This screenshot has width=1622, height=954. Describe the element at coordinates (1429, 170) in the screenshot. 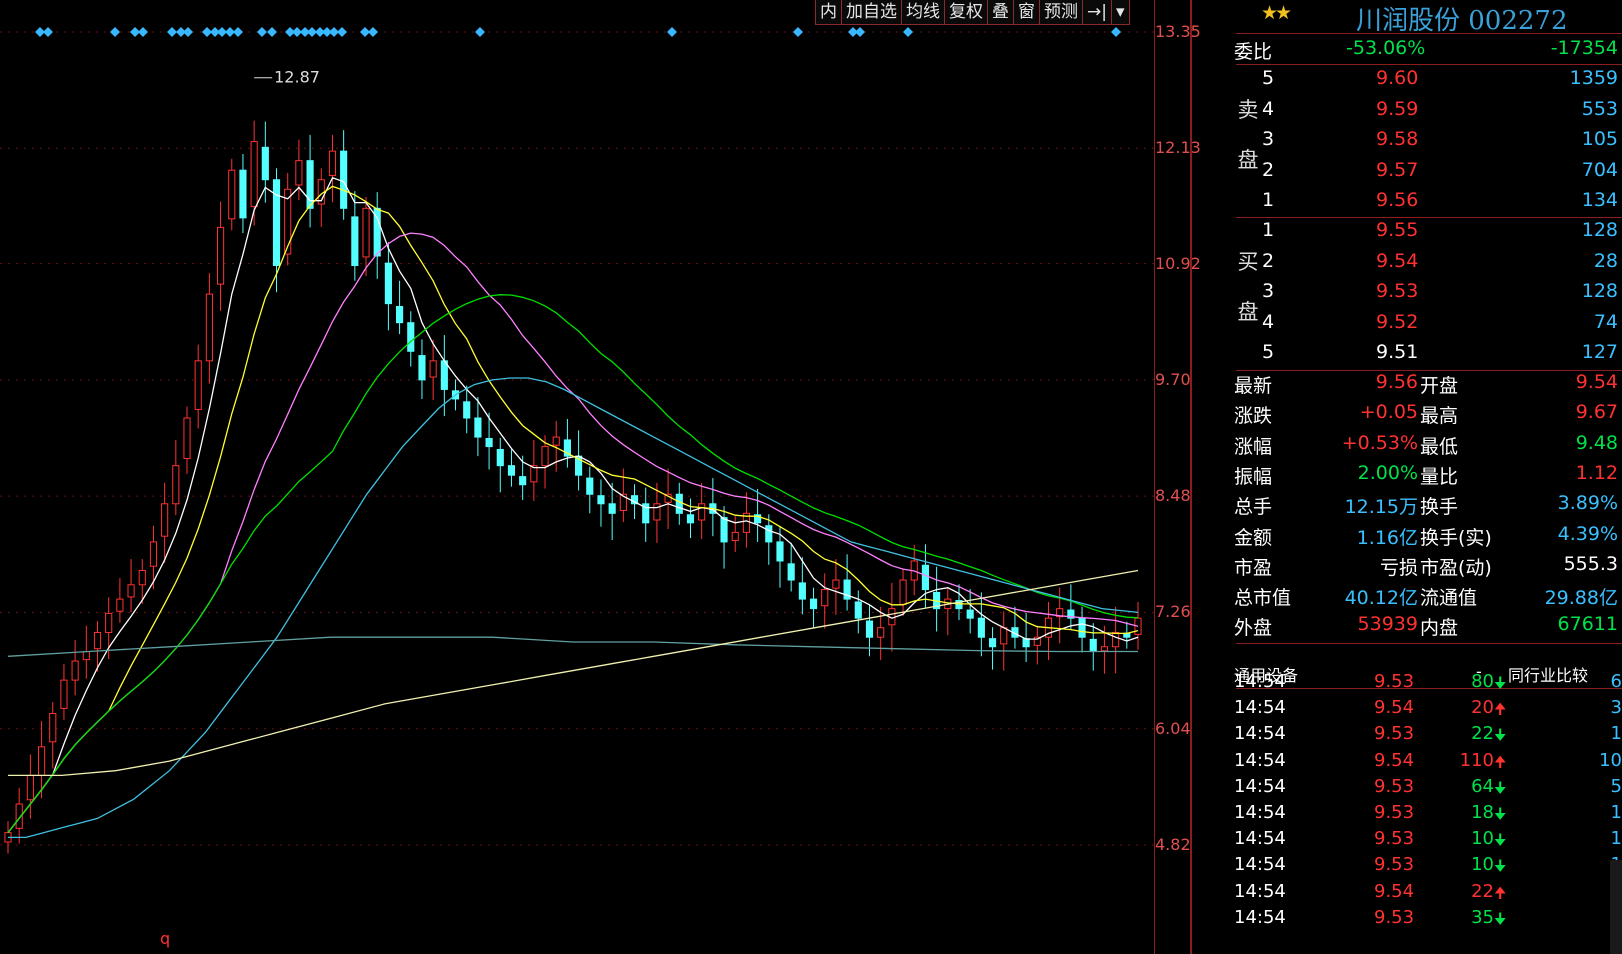

I see `sell-level-row: 2 9.57 704` at that location.